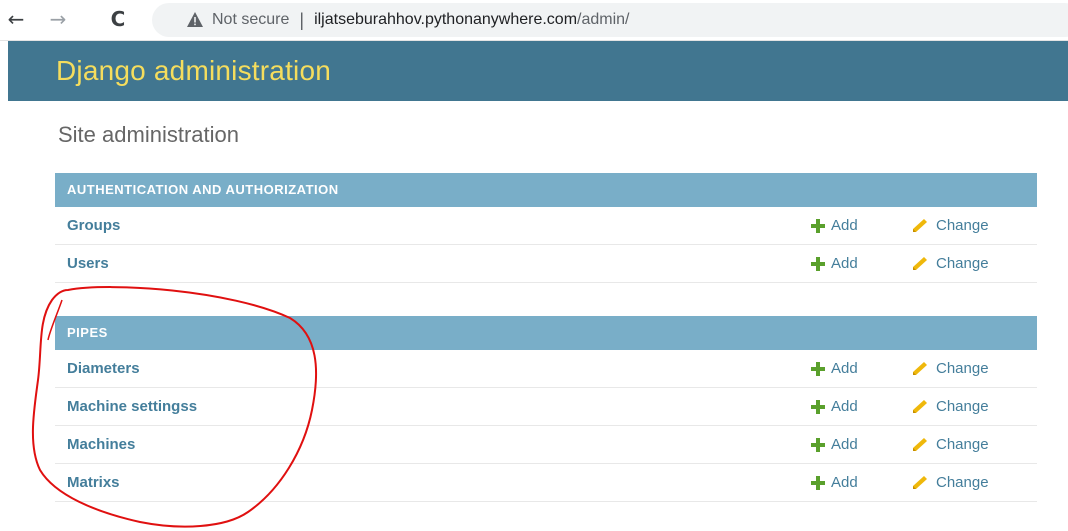 This screenshot has width=1068, height=531. What do you see at coordinates (148, 134) in the screenshot?
I see `page-title: Site administration` at bounding box center [148, 134].